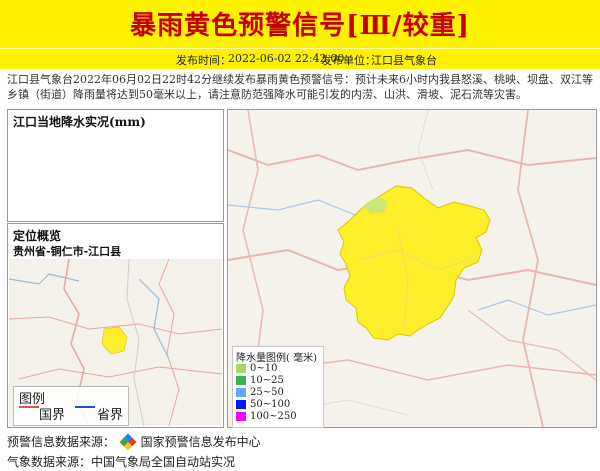 The width and height of the screenshot is (600, 471). What do you see at coordinates (264, 368) in the screenshot?
I see `legend-label: 0~10` at bounding box center [264, 368].